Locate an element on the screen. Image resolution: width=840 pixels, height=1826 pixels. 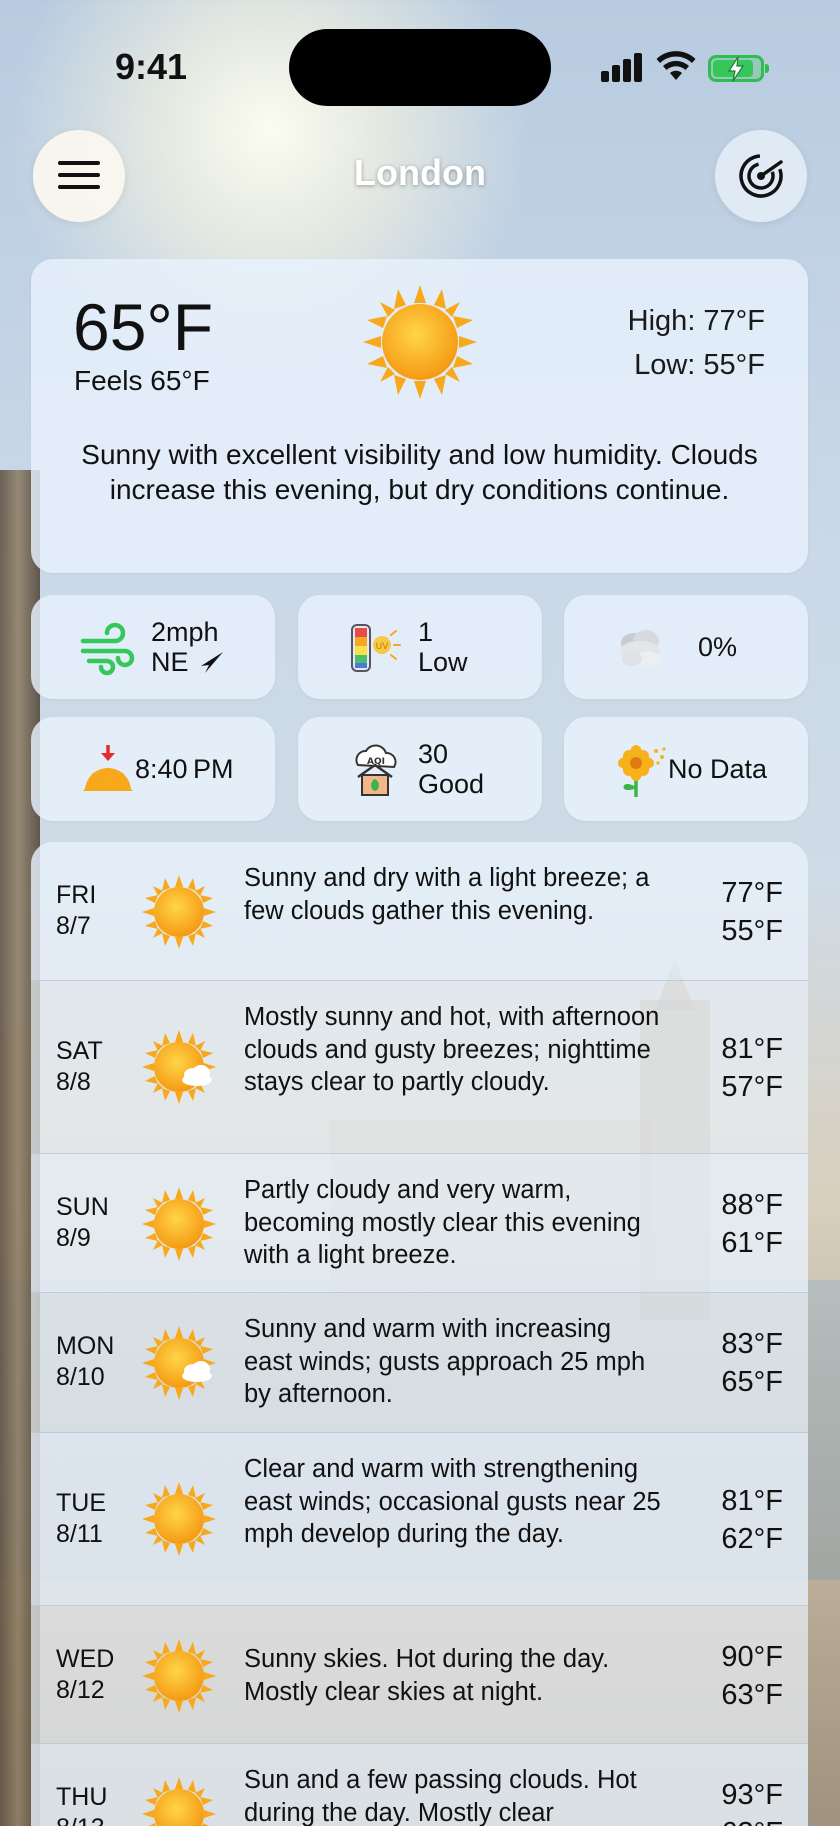
radar-icon is located at coordinates (761, 176).